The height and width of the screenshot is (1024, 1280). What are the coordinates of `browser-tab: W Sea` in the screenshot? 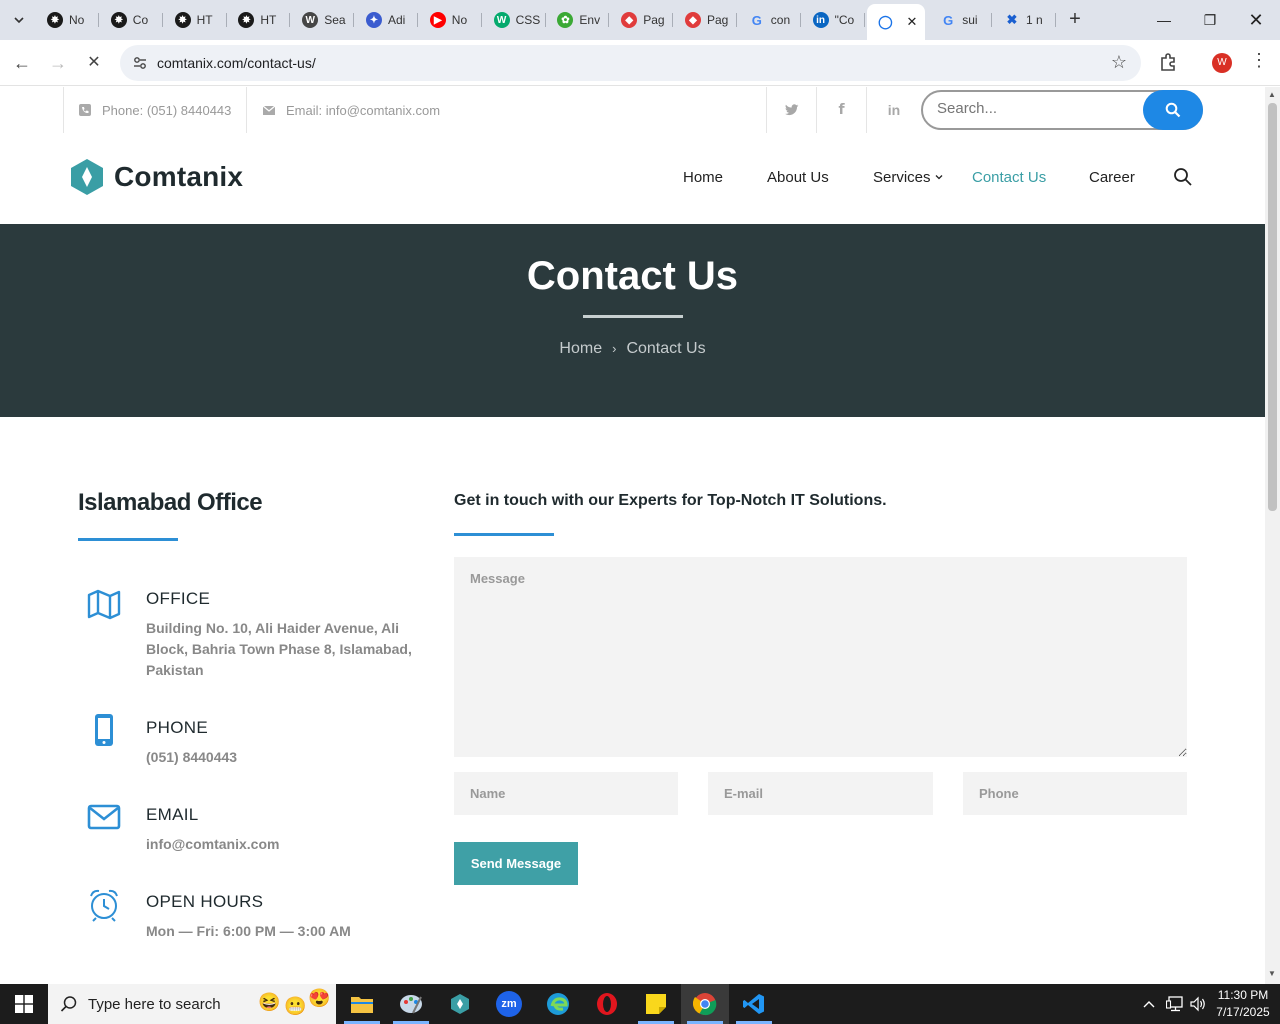 It's located at (323, 20).